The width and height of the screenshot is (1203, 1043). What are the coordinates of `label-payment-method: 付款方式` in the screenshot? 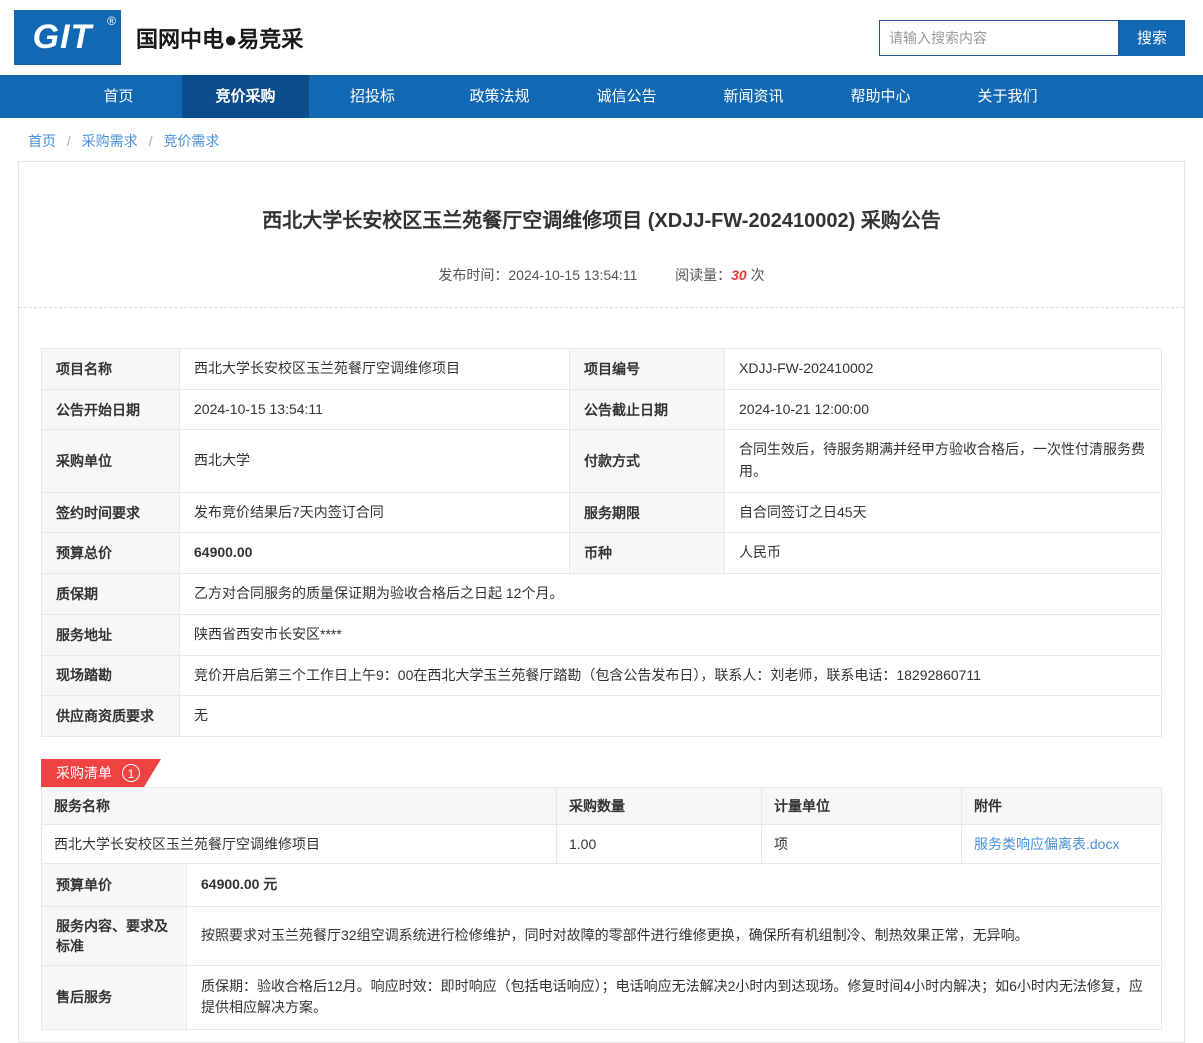 It's located at (647, 461).